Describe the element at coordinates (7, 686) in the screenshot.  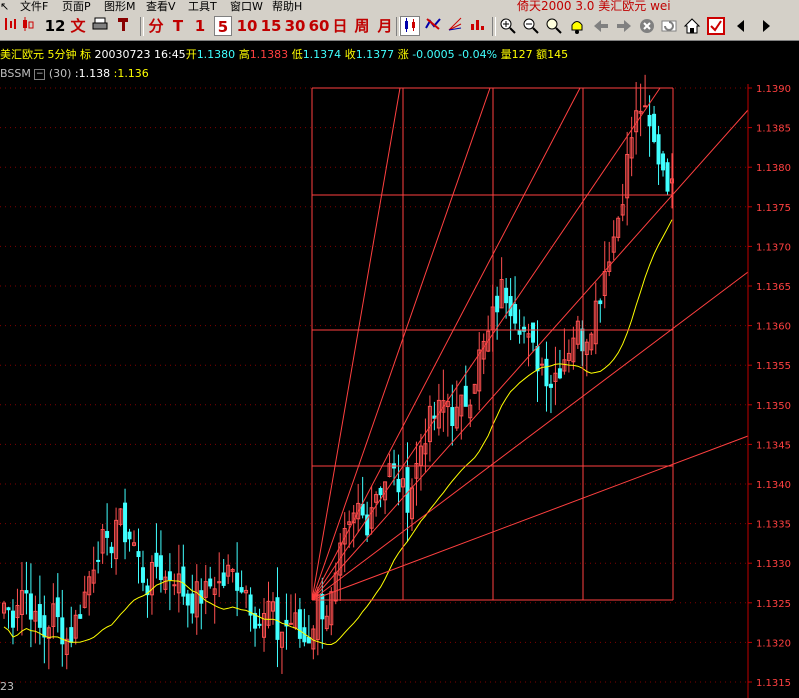
I see `bottom-time-label: 23` at that location.